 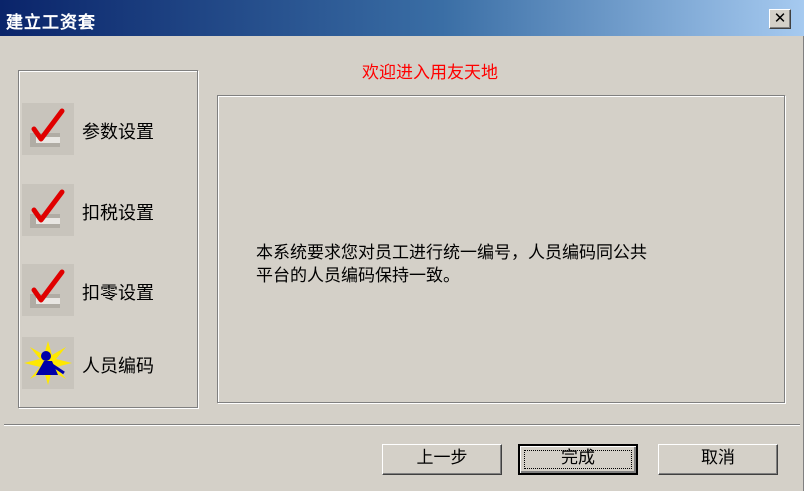 I want to click on close-button: ✕, so click(x=780, y=19).